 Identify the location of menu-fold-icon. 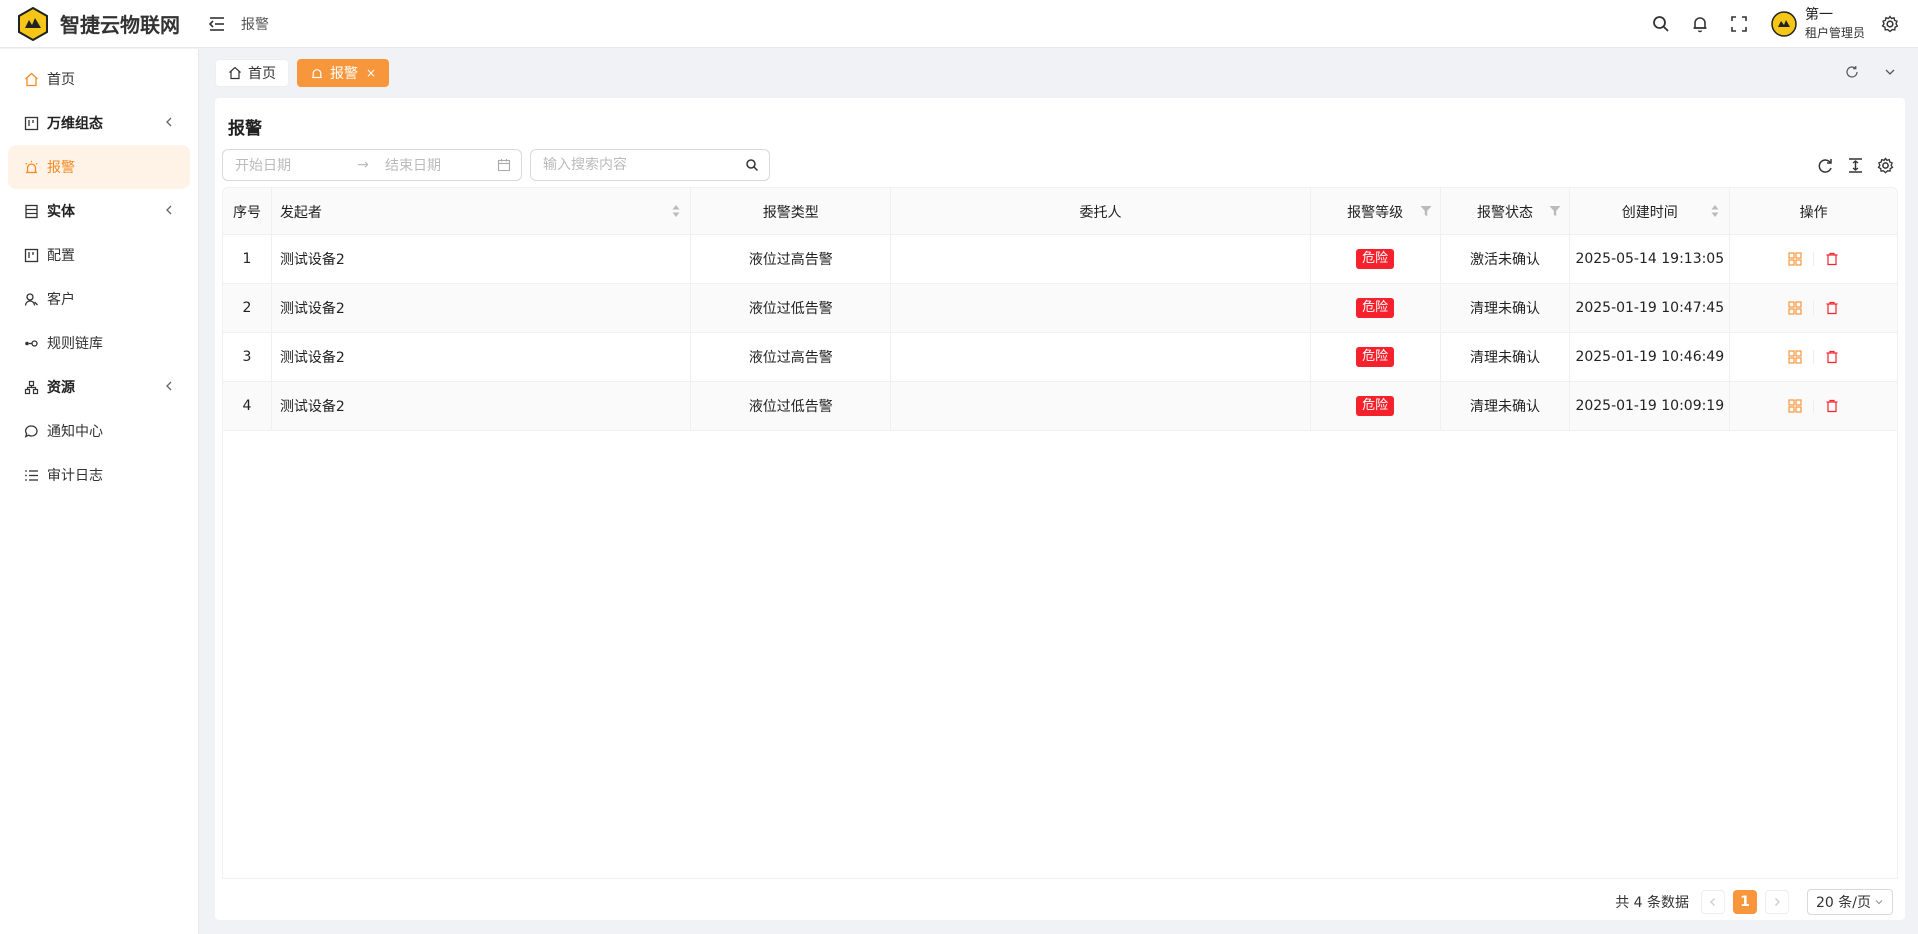
(217, 24).